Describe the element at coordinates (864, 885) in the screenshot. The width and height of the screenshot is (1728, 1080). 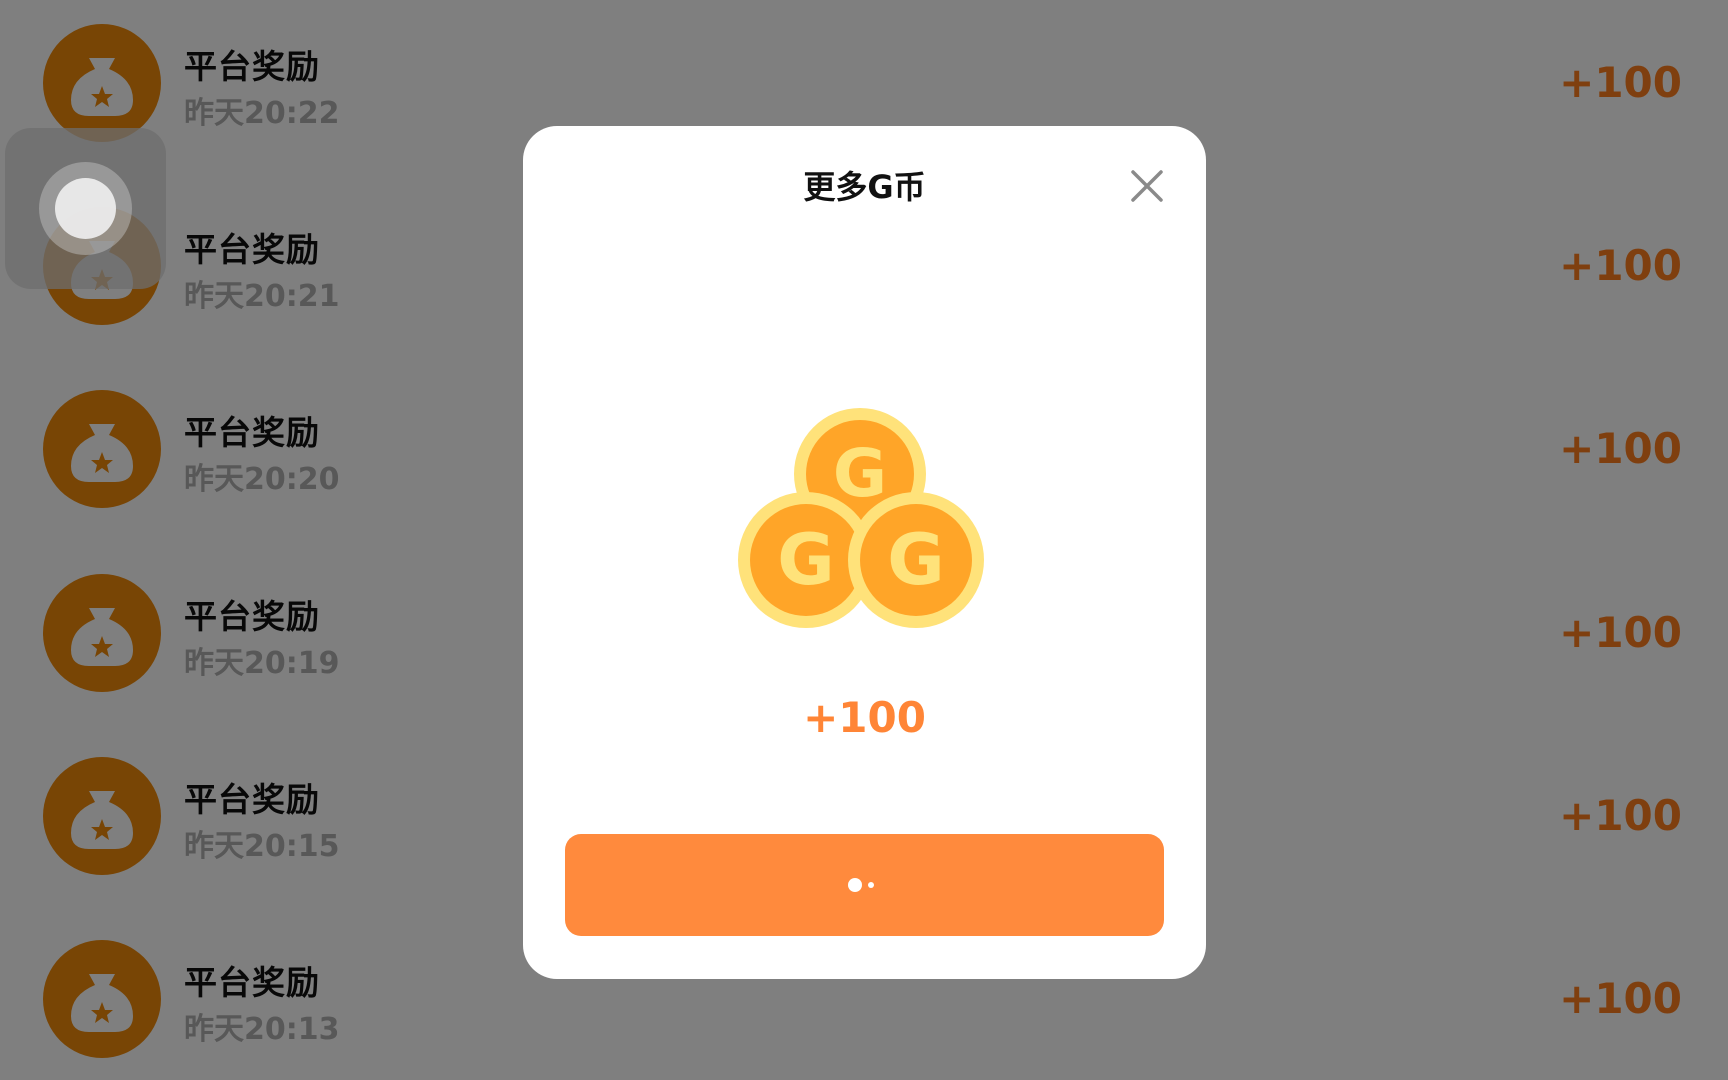
I see `confirm-button` at that location.